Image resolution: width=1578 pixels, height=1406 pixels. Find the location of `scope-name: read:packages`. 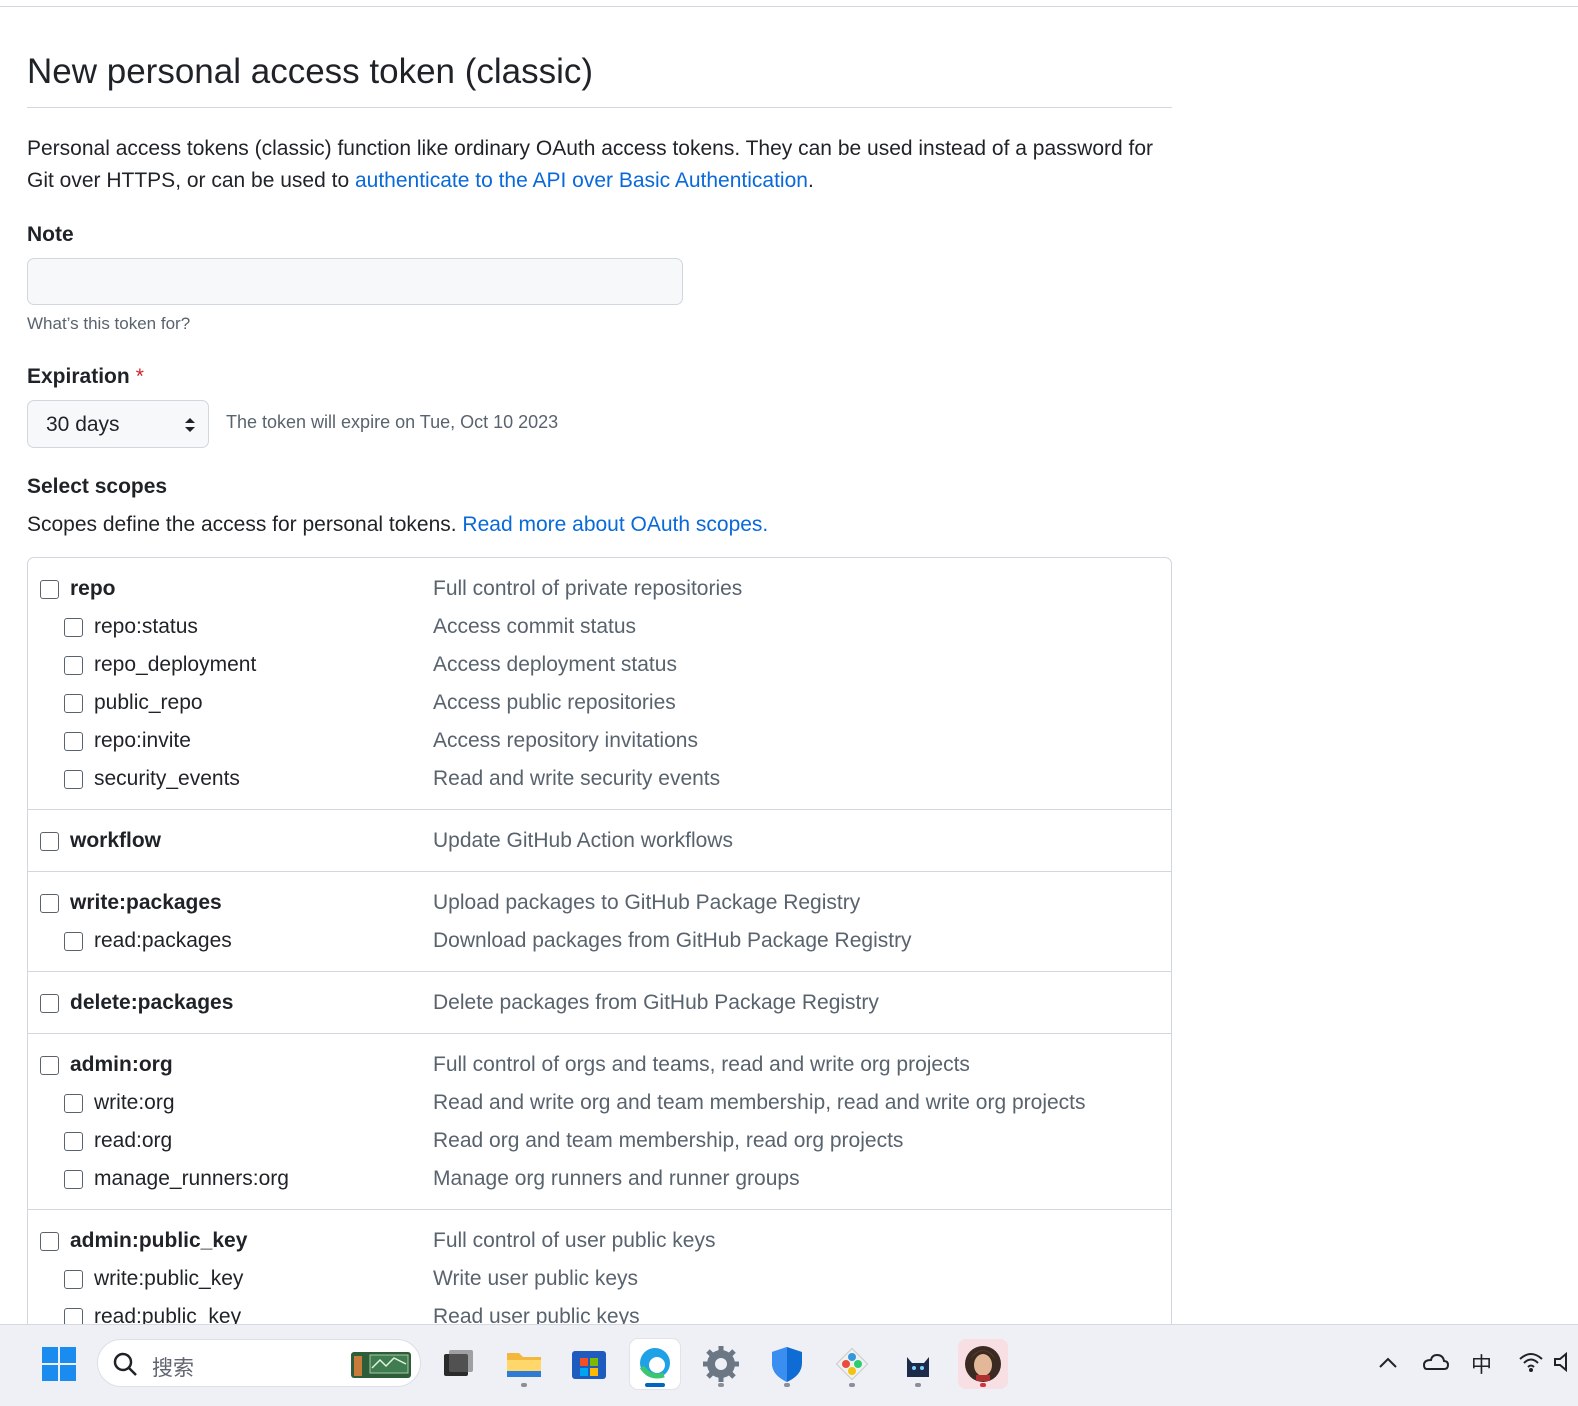

scope-name: read:packages is located at coordinates (163, 941).